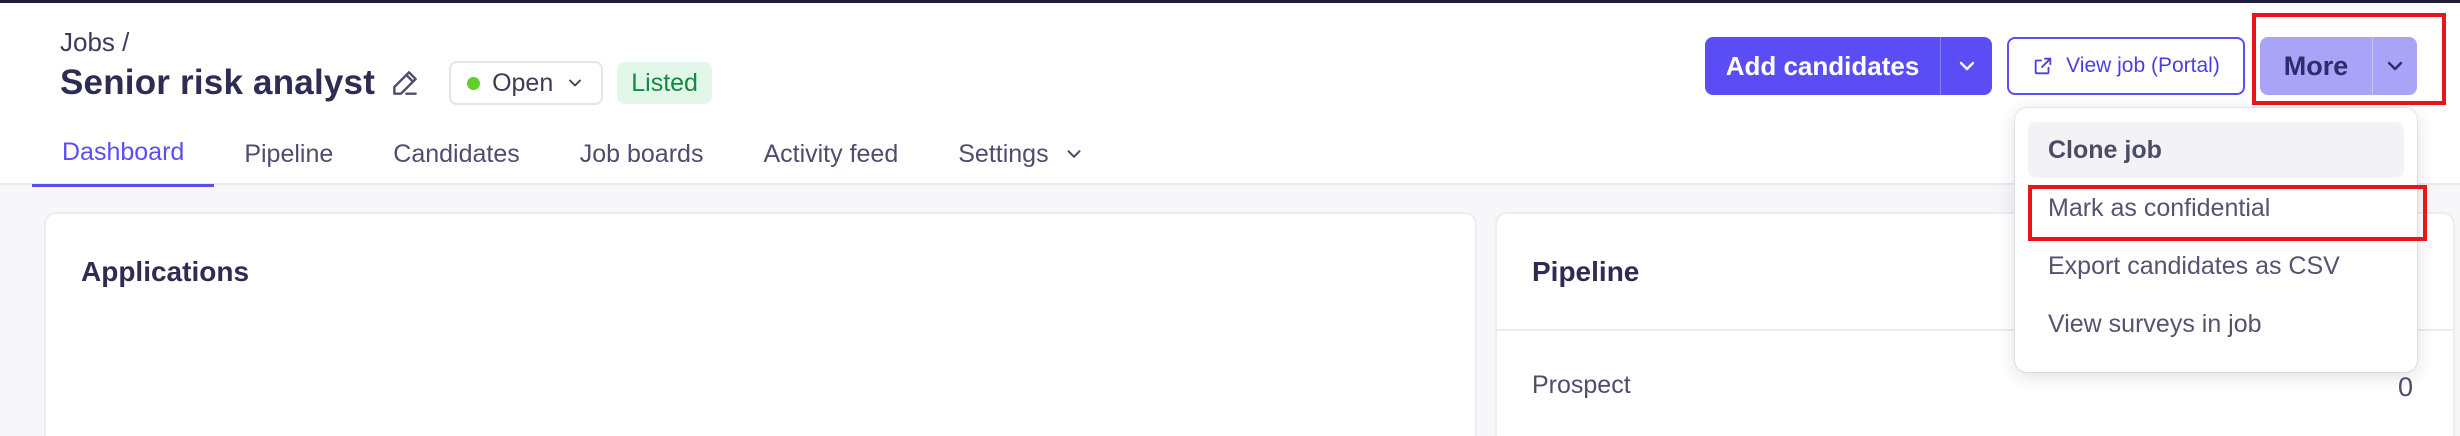  I want to click on add-candidates-button: Add candidates, so click(1848, 66).